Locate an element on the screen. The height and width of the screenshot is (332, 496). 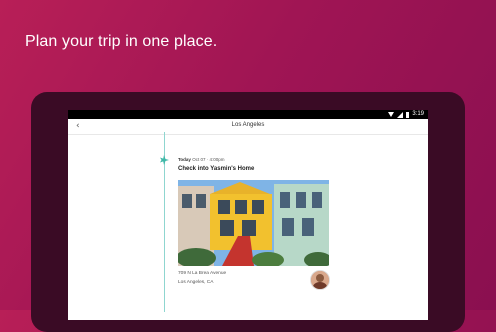
event-title: Check into Yasmin's Home is located at coordinates (216, 169).